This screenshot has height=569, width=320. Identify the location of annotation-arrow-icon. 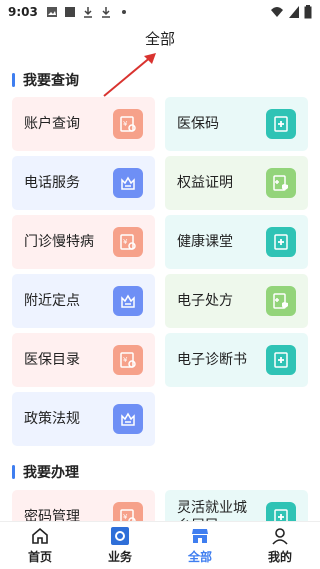
(129, 75).